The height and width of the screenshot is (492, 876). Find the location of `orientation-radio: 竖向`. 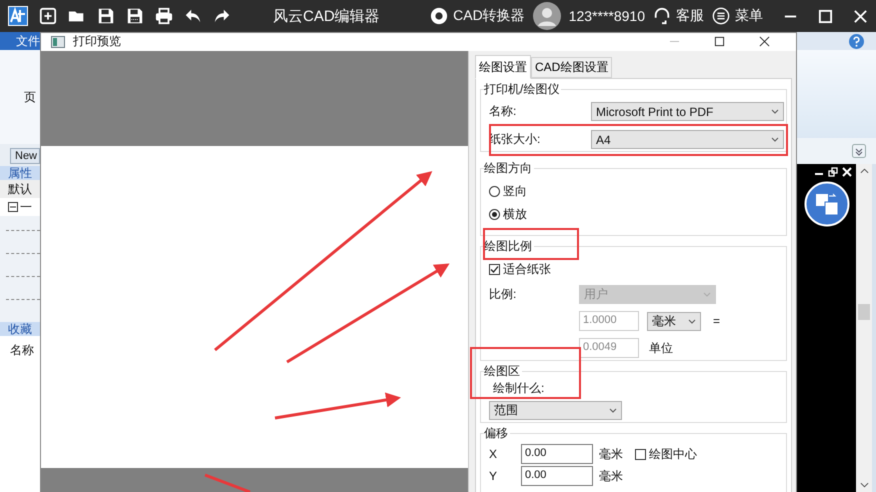

orientation-radio: 竖向 is located at coordinates (636, 191).